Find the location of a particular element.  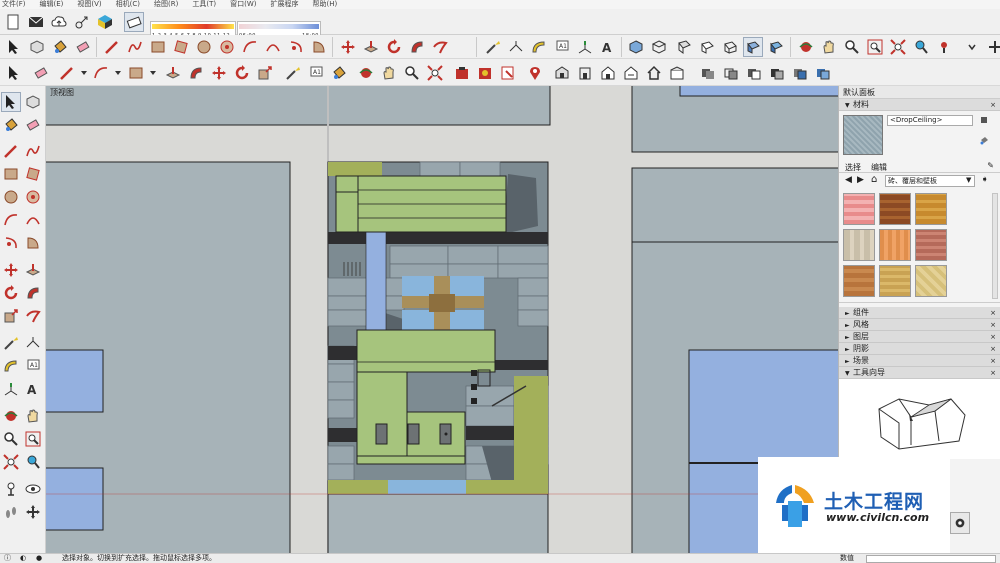

xray-icon is located at coordinates (684, 47).